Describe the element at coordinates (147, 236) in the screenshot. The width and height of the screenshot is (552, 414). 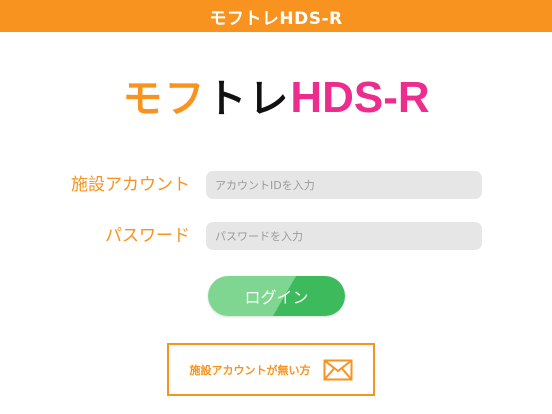
I see `password-label: パスワード` at that location.